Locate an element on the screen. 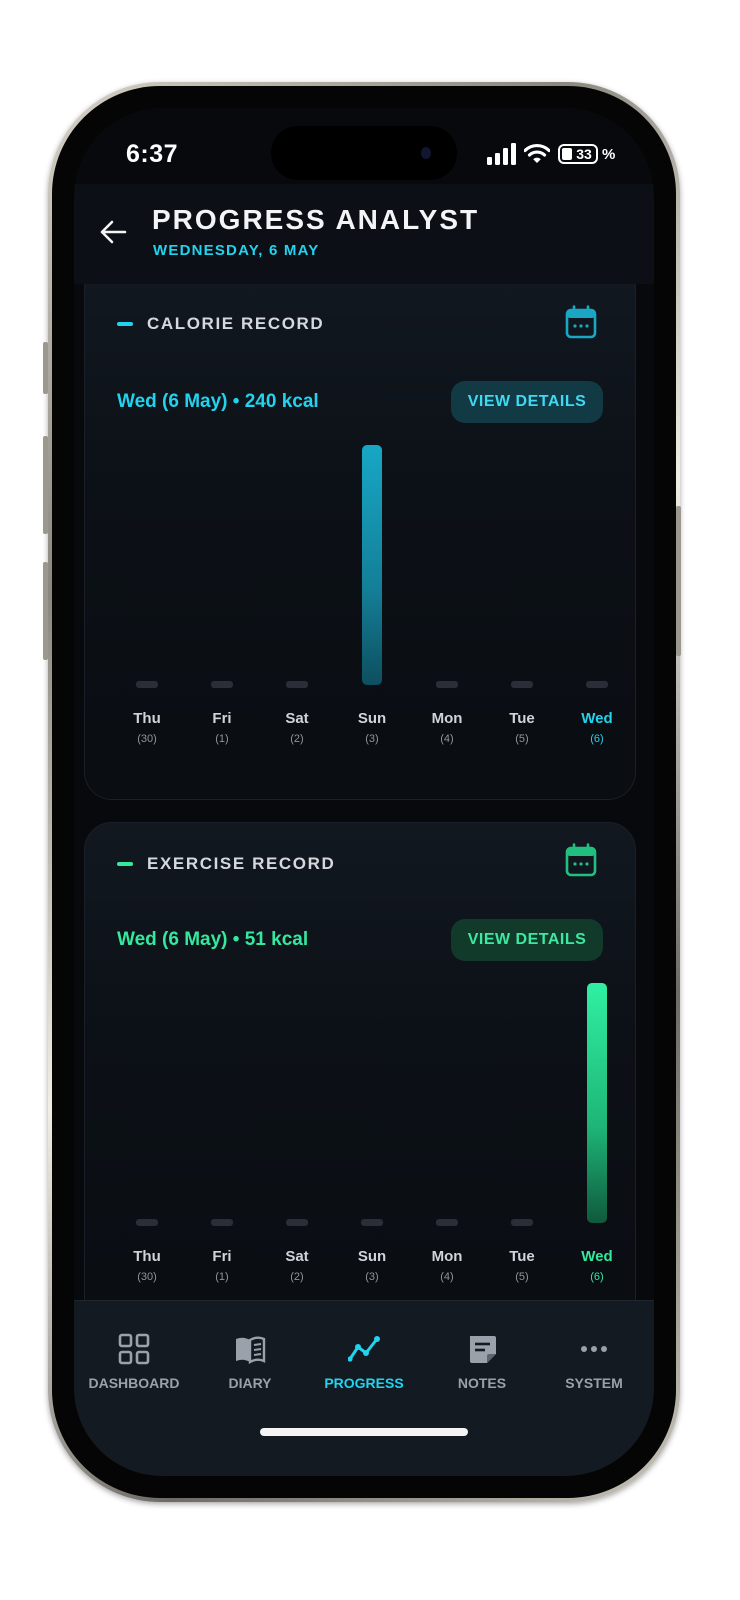  page-header: PROGRESS ANALYST WEDNESDAY, 6 MAY is located at coordinates (364, 234).